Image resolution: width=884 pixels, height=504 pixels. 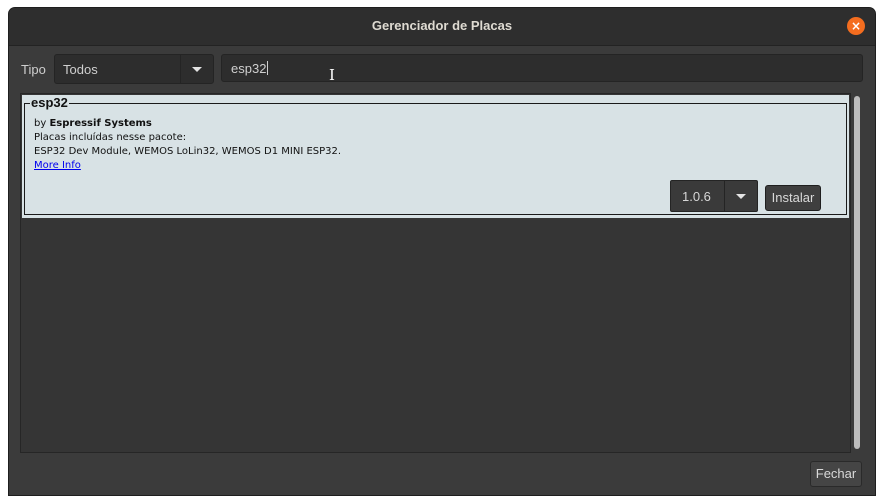 I want to click on install-button: Instalar, so click(x=793, y=198).